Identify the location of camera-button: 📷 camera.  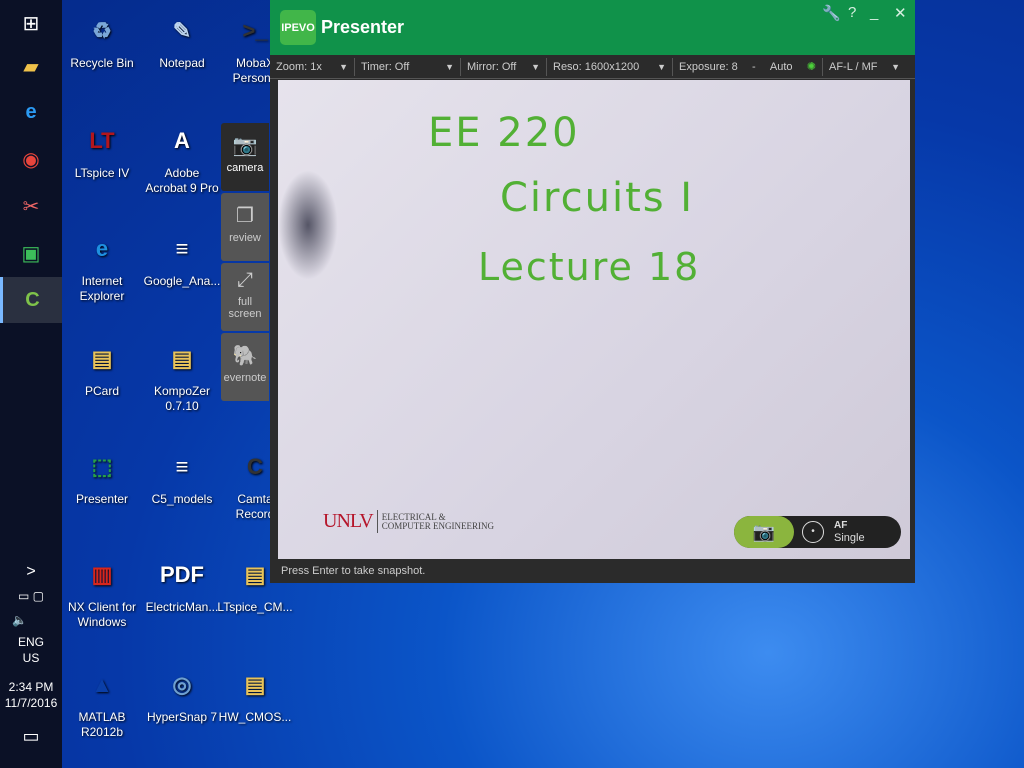
(245, 157).